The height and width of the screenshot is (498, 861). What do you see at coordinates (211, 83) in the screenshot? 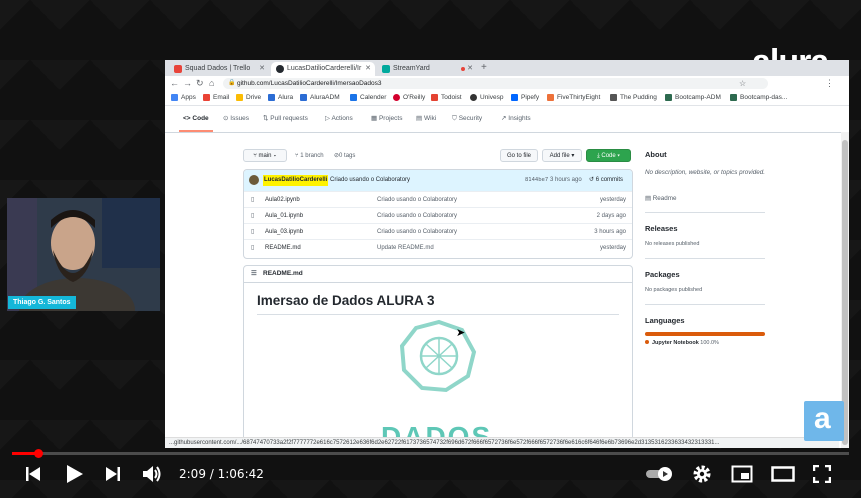
I see `home-icon: ⌂` at bounding box center [211, 83].